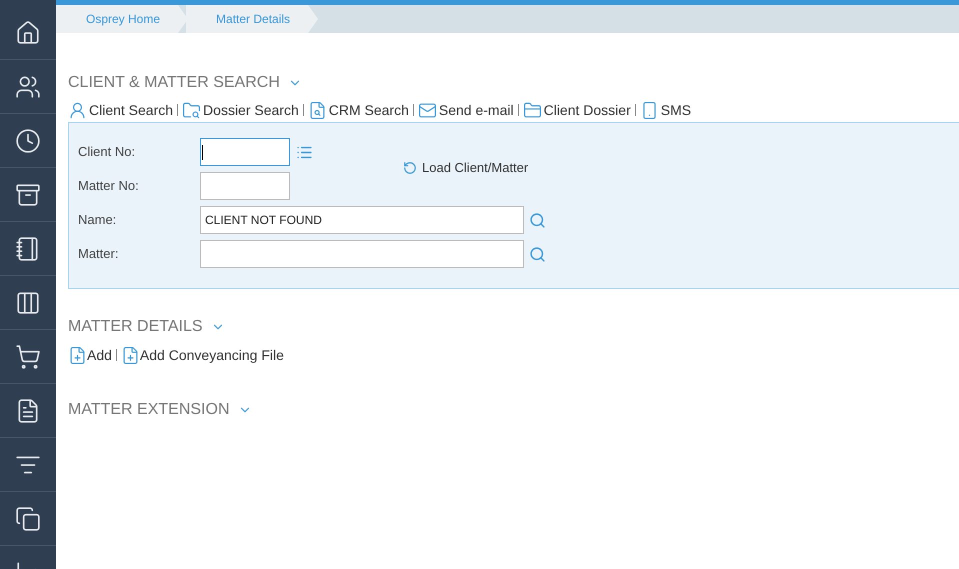 This screenshot has height=569, width=959. I want to click on section-title: MATTER DETAILS, so click(135, 327).